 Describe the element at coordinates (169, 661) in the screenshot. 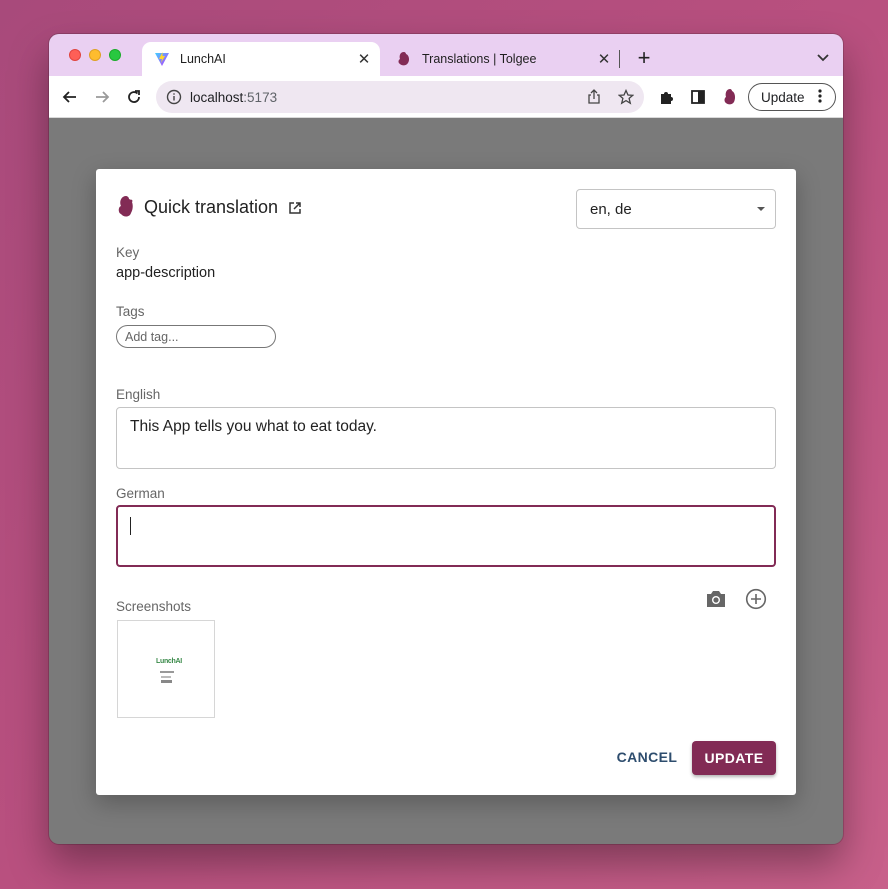

I see `thumbnail-logo: LunchAI` at that location.